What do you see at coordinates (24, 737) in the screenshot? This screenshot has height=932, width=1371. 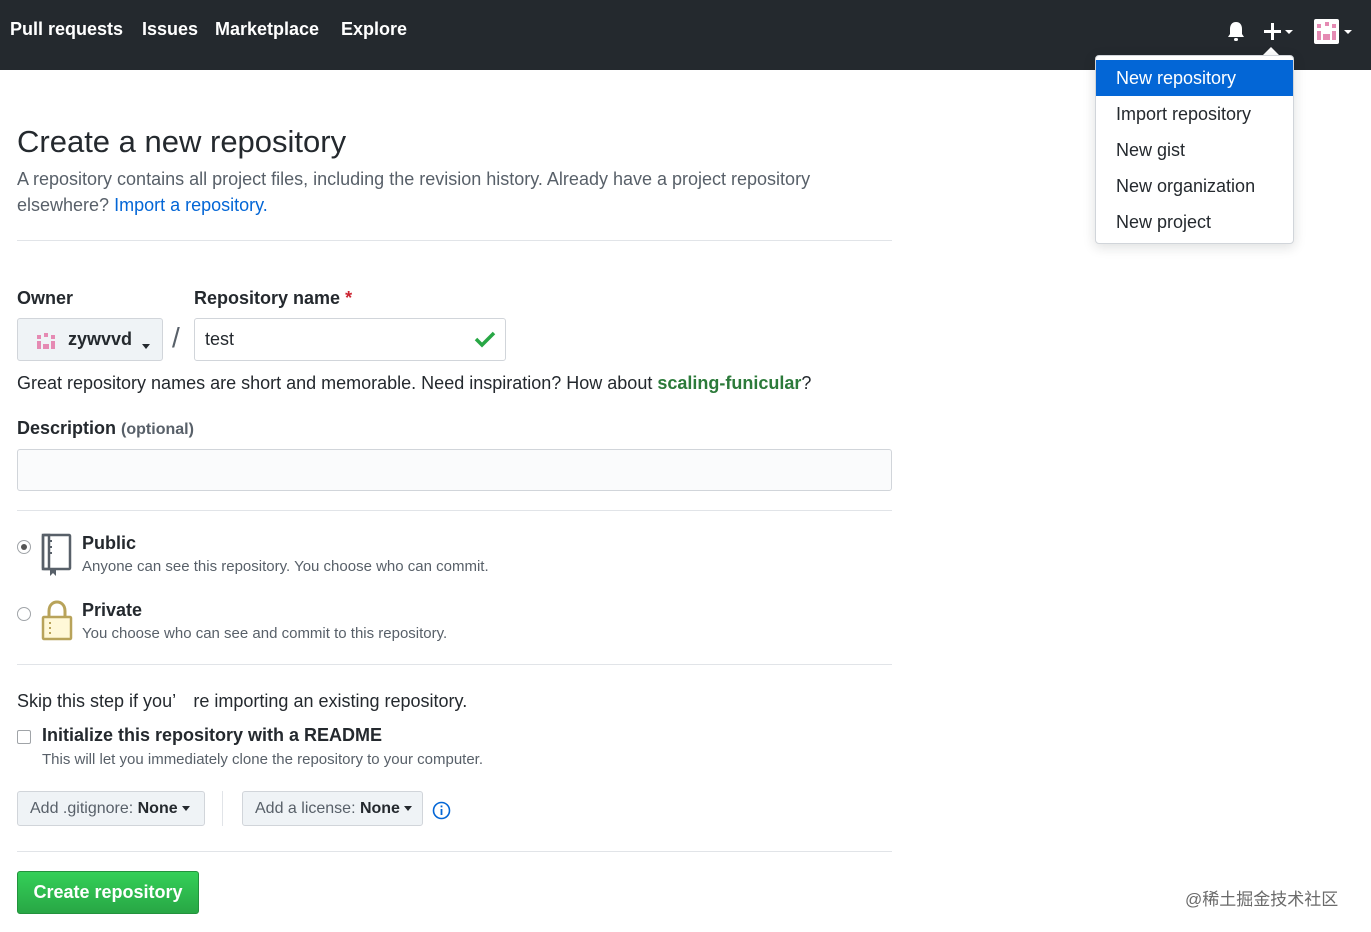 I see `readme-checkbox` at bounding box center [24, 737].